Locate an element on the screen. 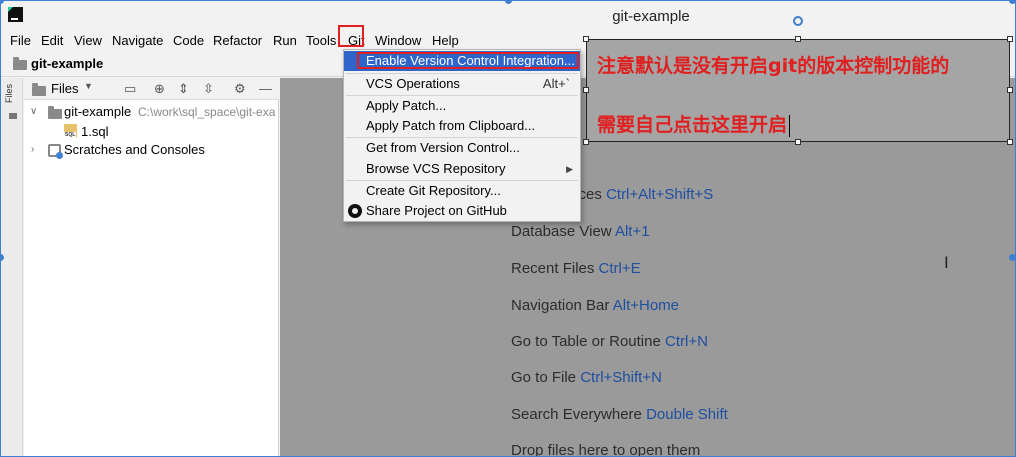  hint-text: Navigation Bar is located at coordinates (560, 305).